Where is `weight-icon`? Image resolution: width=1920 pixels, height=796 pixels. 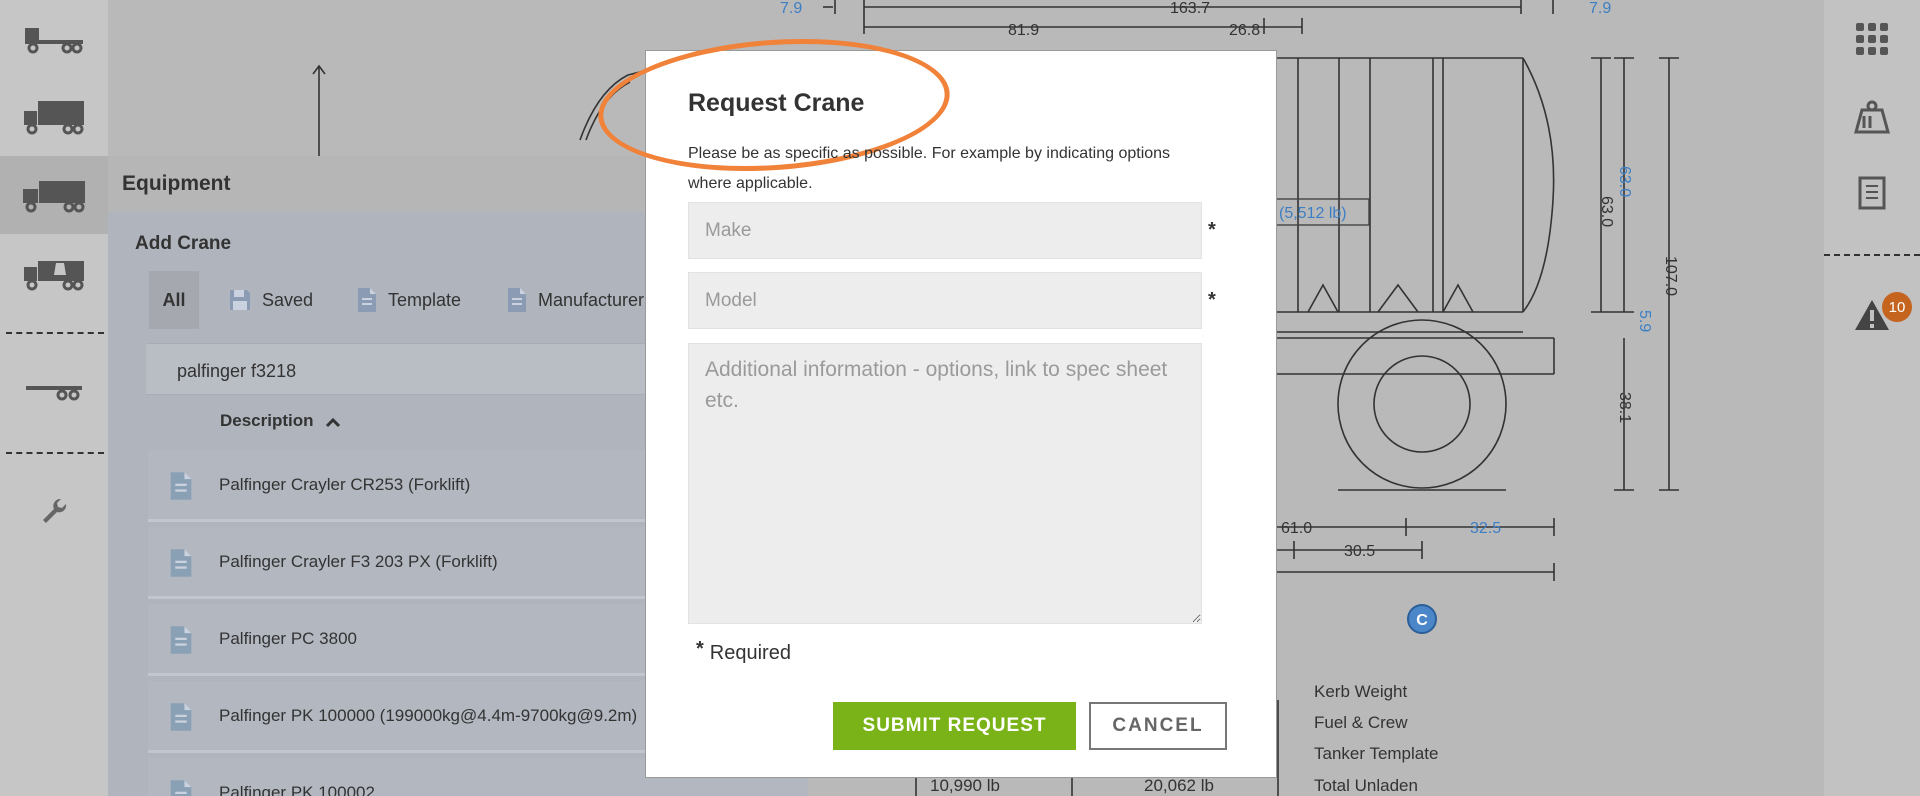 weight-icon is located at coordinates (1872, 117).